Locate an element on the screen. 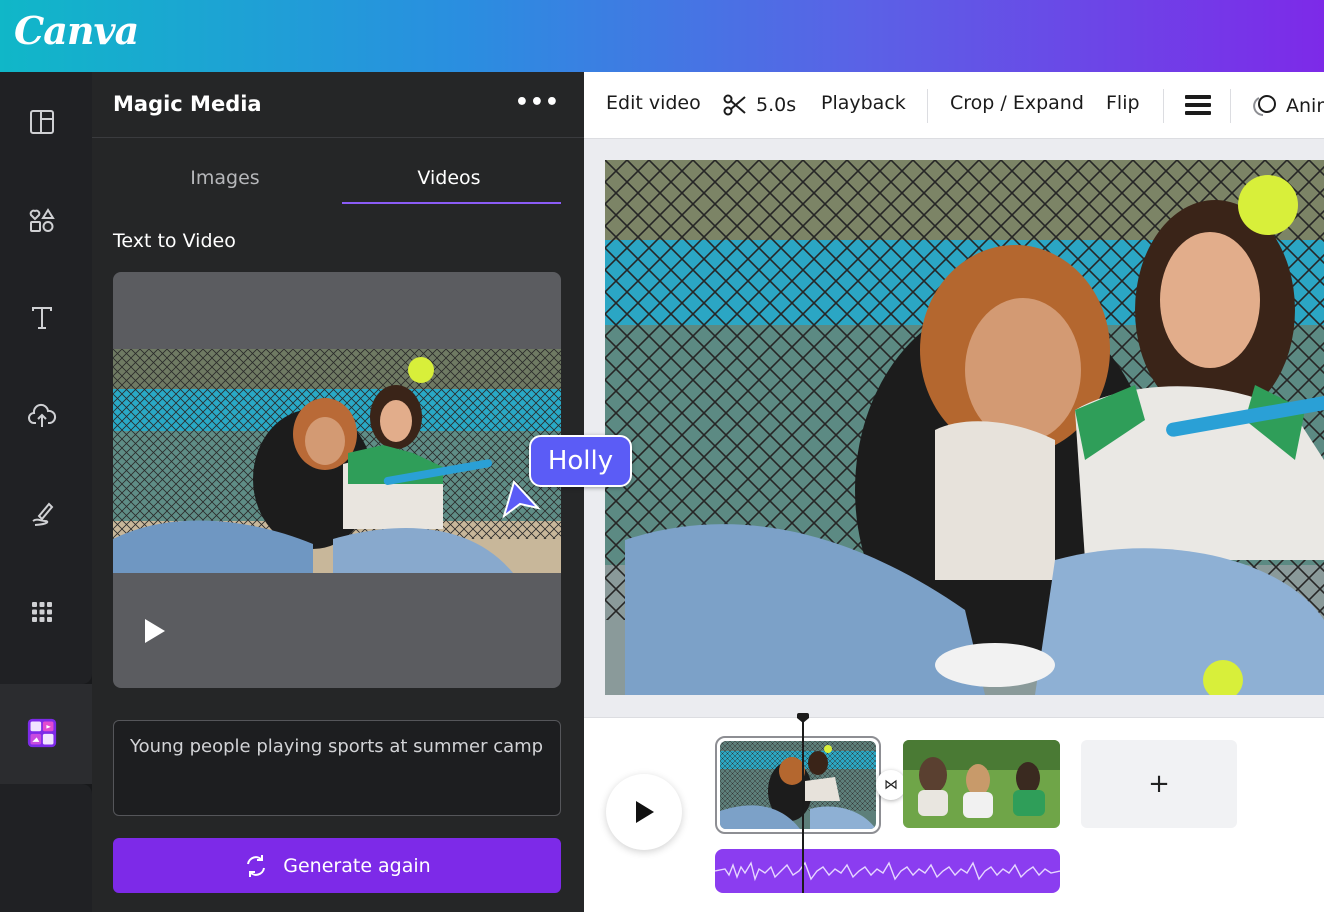 Image resolution: width=1324 pixels, height=912 pixels. flip-button: Flip is located at coordinates (1123, 103).